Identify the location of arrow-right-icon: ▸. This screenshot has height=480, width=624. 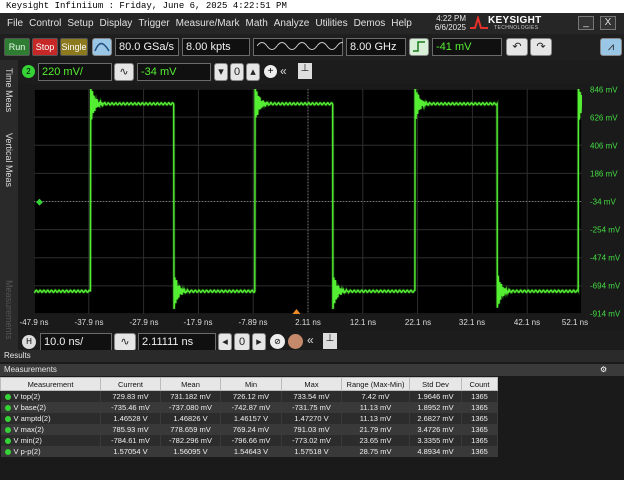
(259, 342).